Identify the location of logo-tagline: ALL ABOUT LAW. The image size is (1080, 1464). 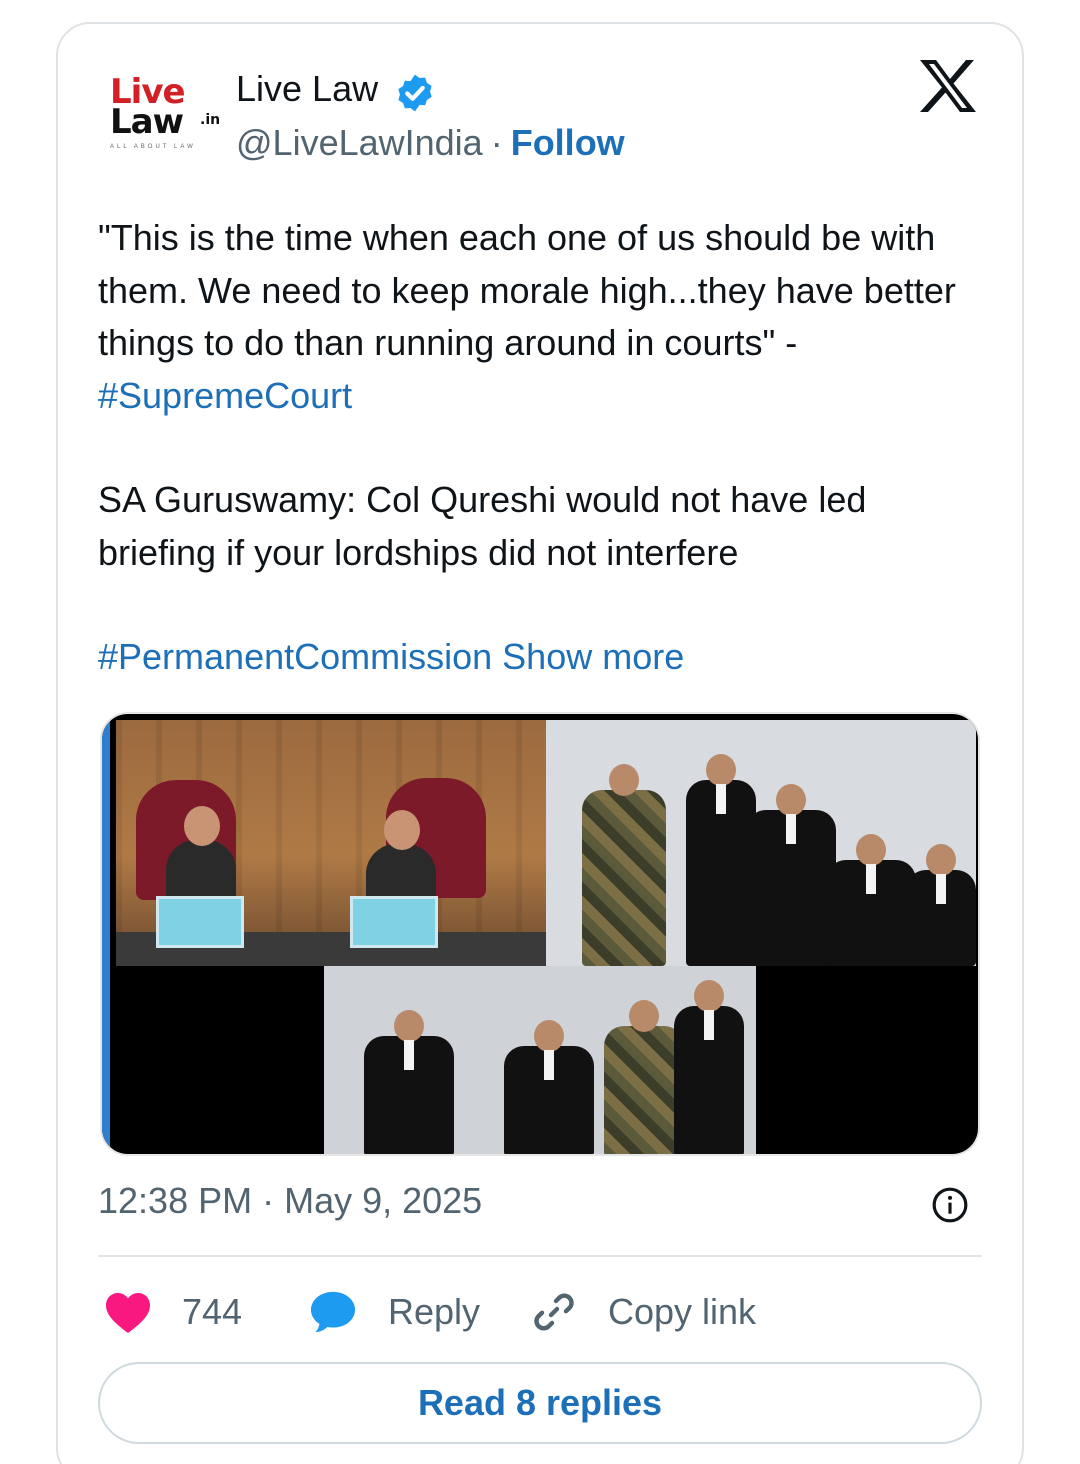
(153, 147).